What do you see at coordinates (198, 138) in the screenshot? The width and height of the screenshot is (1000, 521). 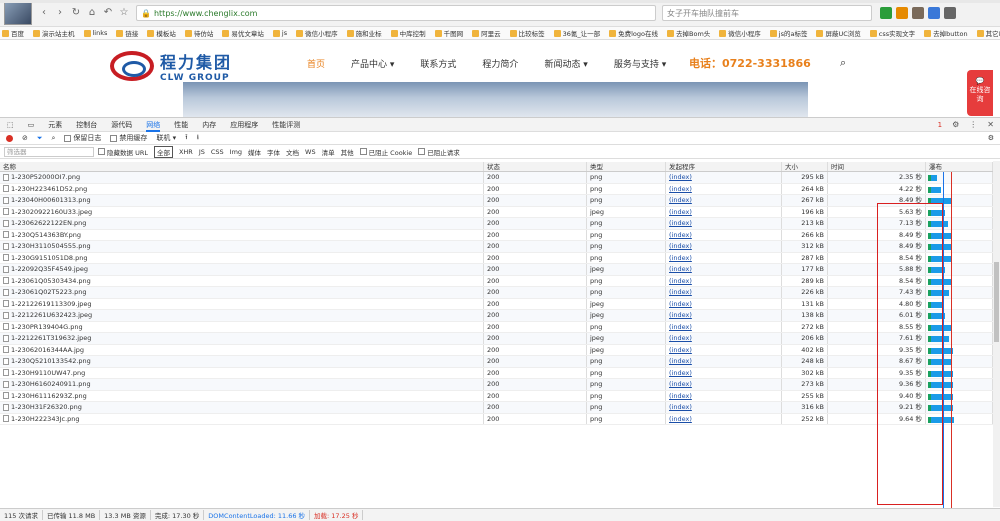 I see `export-icon: ⭳` at bounding box center [198, 138].